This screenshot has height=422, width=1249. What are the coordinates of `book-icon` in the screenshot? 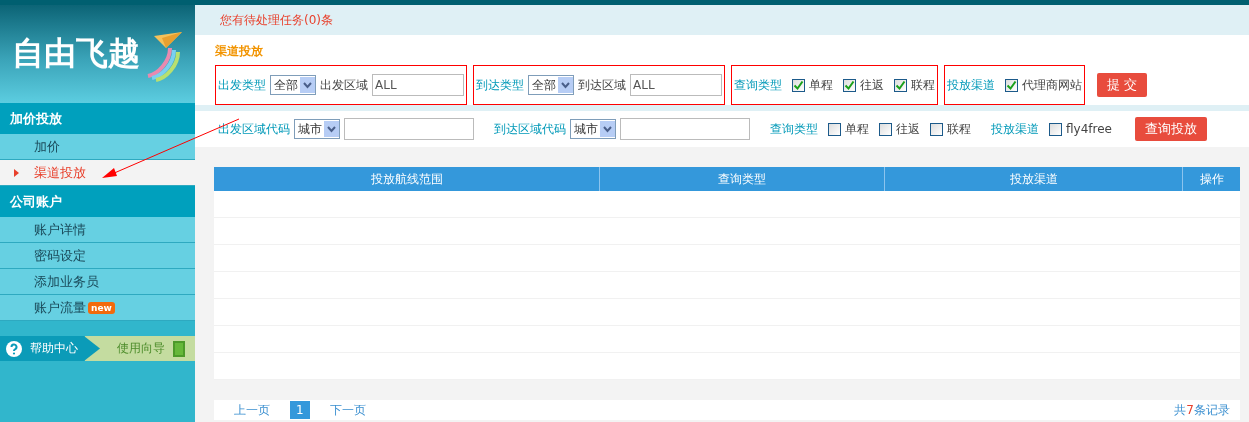 It's located at (179, 348).